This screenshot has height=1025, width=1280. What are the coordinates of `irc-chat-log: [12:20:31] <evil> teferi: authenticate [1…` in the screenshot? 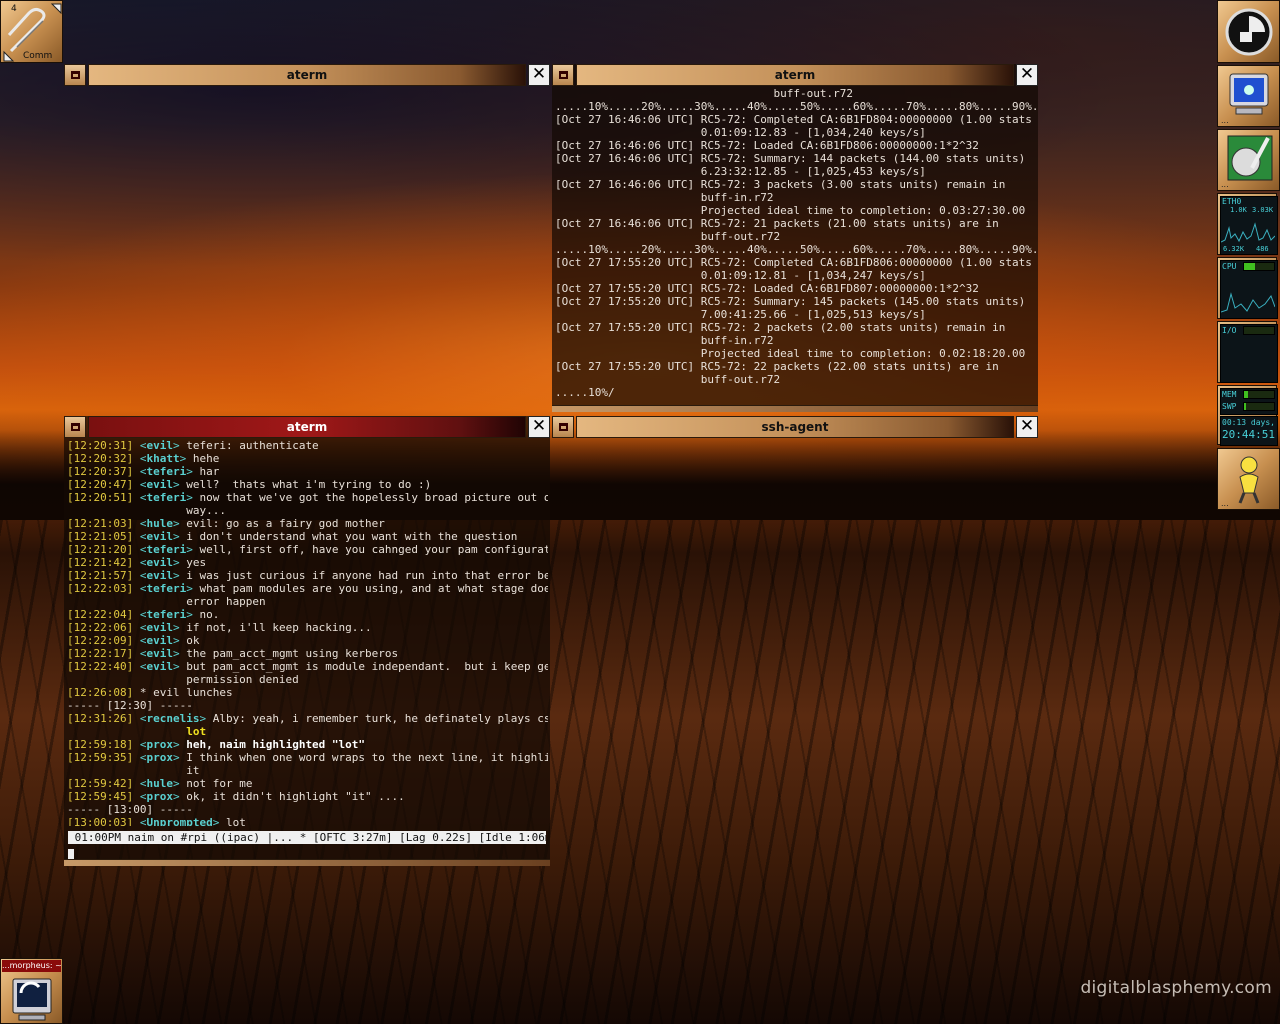 It's located at (307, 632).